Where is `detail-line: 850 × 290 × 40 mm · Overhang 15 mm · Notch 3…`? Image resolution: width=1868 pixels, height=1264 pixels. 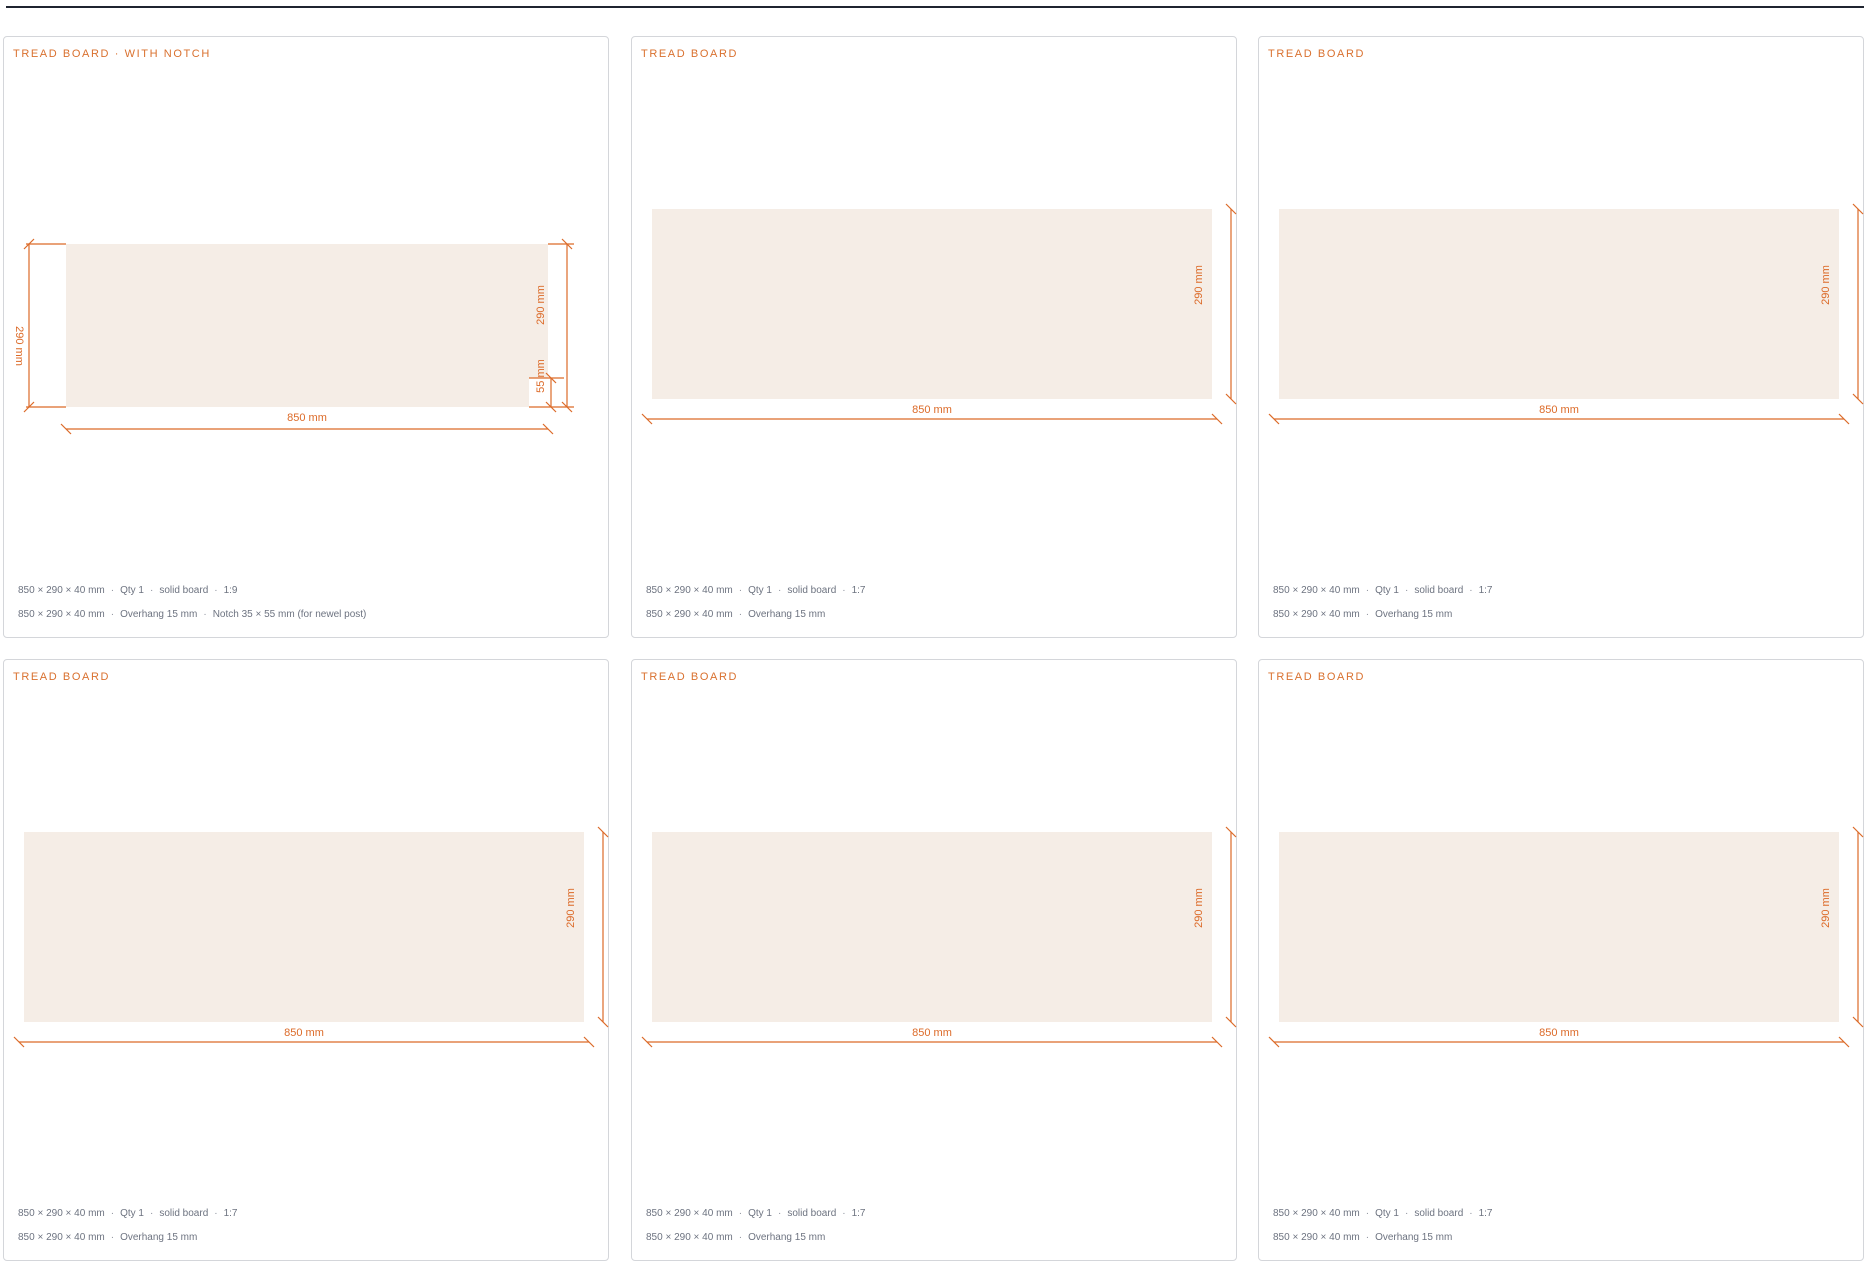 detail-line: 850 × 290 × 40 mm · Overhang 15 mm · Notch 3… is located at coordinates (192, 614).